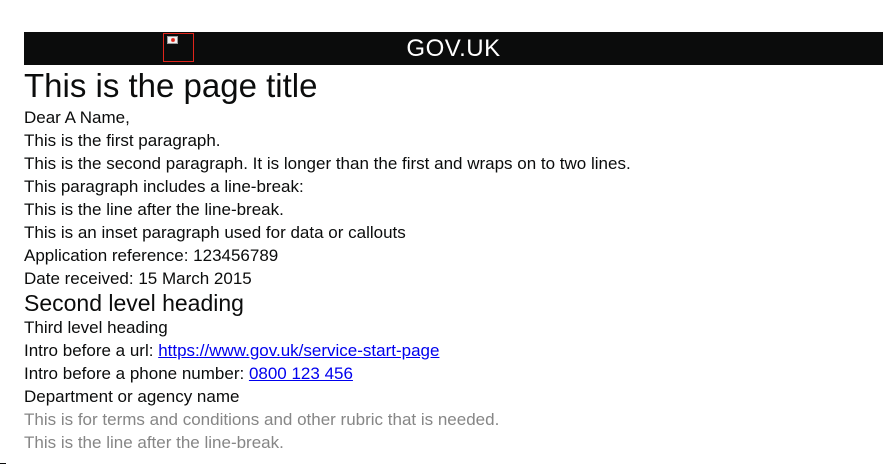  I want to click on govuk-header: GOV.UK, so click(453, 48).